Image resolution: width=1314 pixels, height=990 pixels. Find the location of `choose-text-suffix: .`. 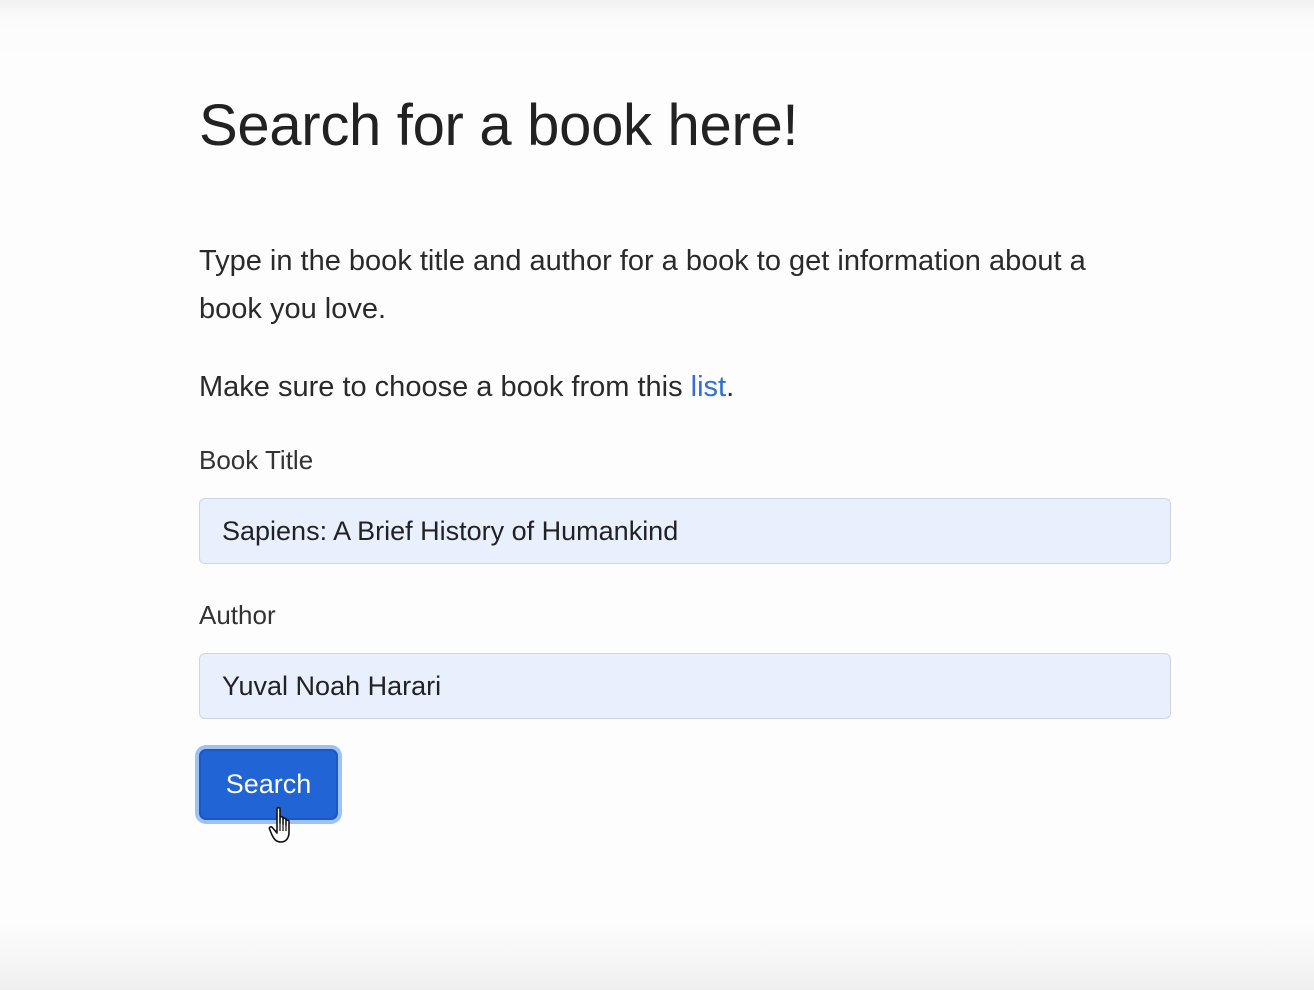

choose-text-suffix: . is located at coordinates (730, 387).